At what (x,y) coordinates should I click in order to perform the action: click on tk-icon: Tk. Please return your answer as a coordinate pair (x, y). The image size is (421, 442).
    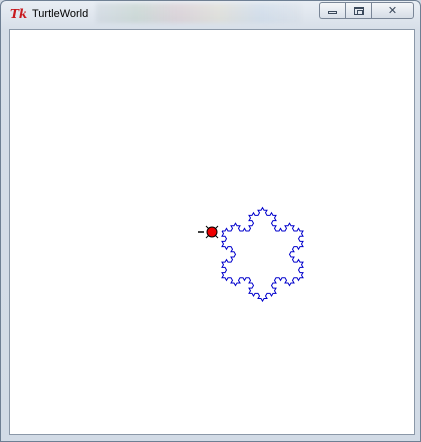
    Looking at the image, I should click on (19, 14).